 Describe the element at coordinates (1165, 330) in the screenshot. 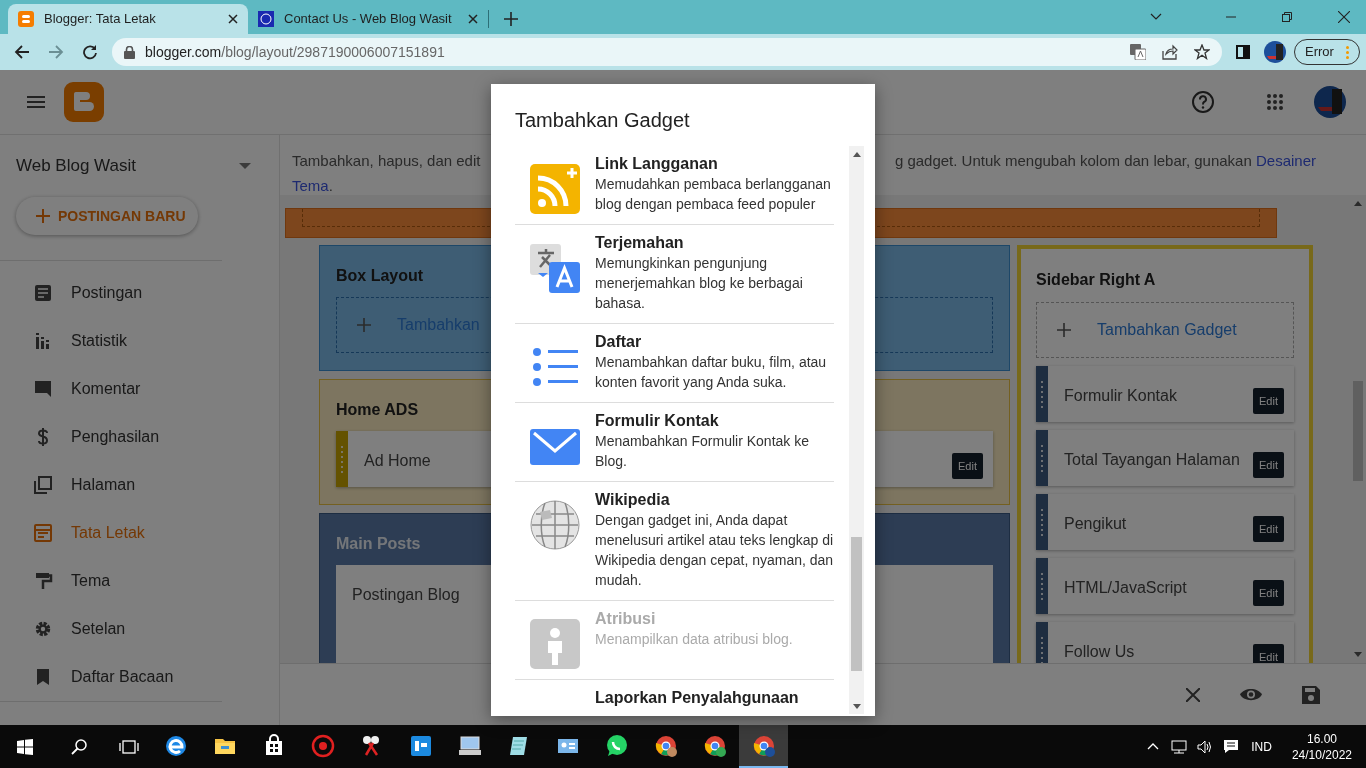

I see `add-gadget-area: Tambahkan Gadget` at that location.